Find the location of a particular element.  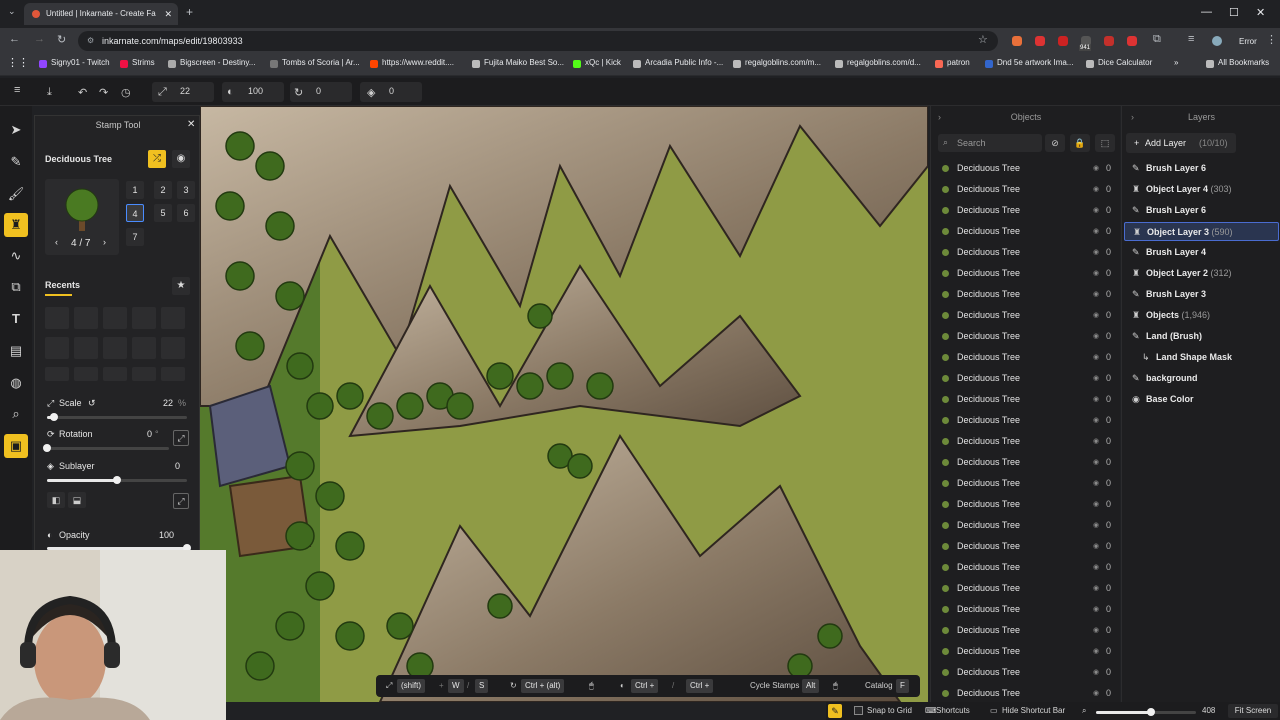

variant-button: 1 is located at coordinates (135, 190).